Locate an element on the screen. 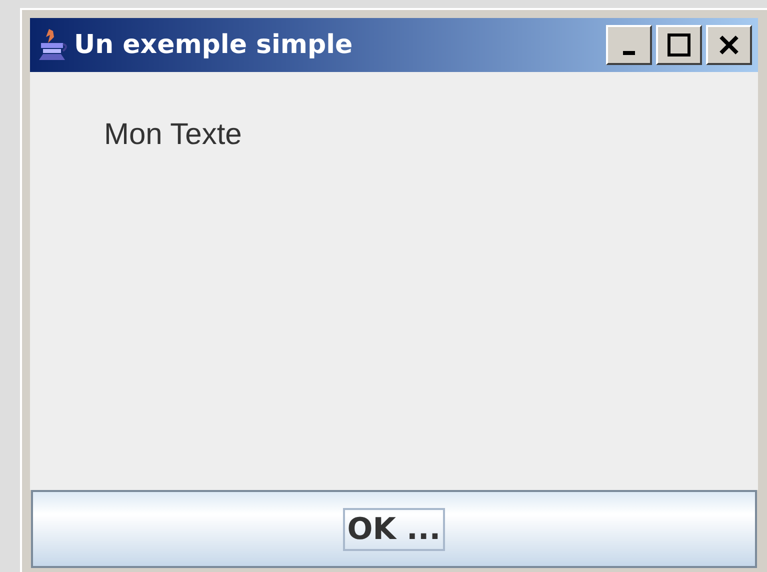 This screenshot has width=767, height=572. minimize-button is located at coordinates (629, 45).